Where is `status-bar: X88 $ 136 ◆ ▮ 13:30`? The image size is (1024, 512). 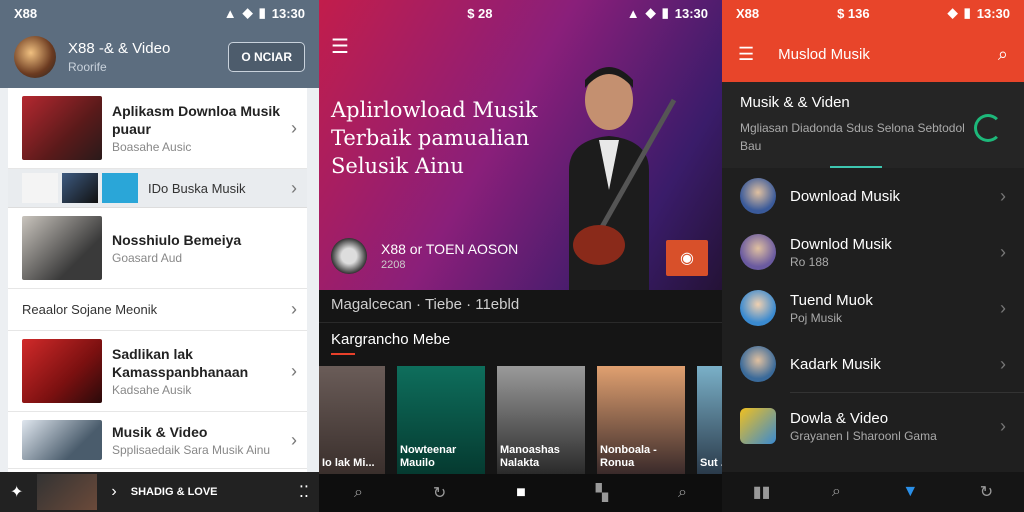
status-bar: X88 $ 136 ◆ ▮ 13:30 is located at coordinates (873, 13).